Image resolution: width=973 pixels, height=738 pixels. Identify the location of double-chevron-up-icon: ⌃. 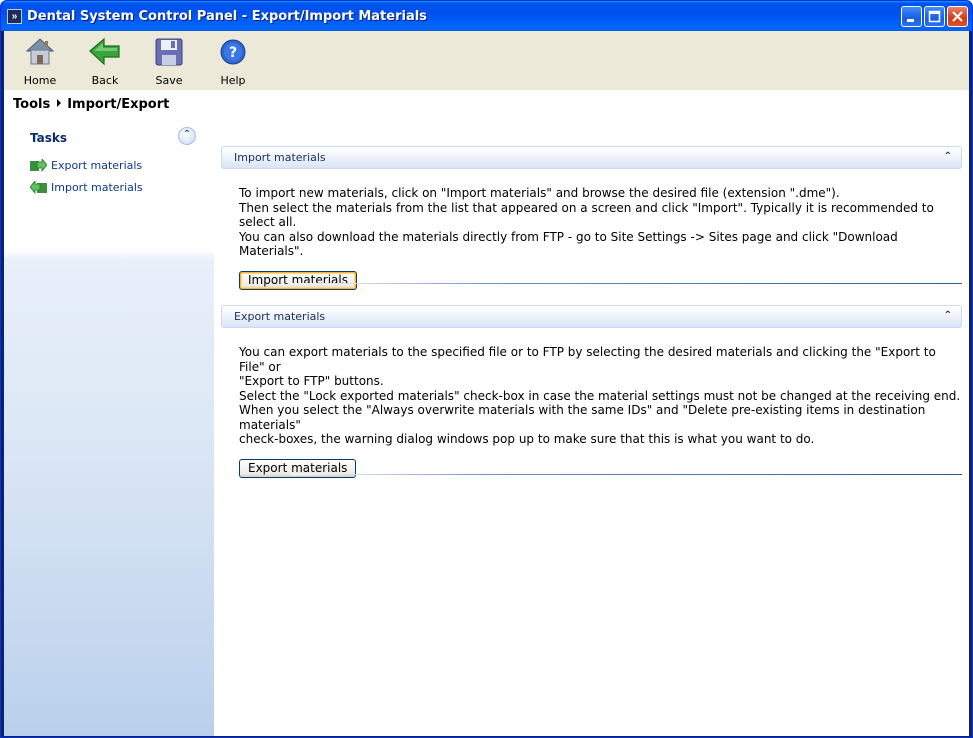
(187, 134).